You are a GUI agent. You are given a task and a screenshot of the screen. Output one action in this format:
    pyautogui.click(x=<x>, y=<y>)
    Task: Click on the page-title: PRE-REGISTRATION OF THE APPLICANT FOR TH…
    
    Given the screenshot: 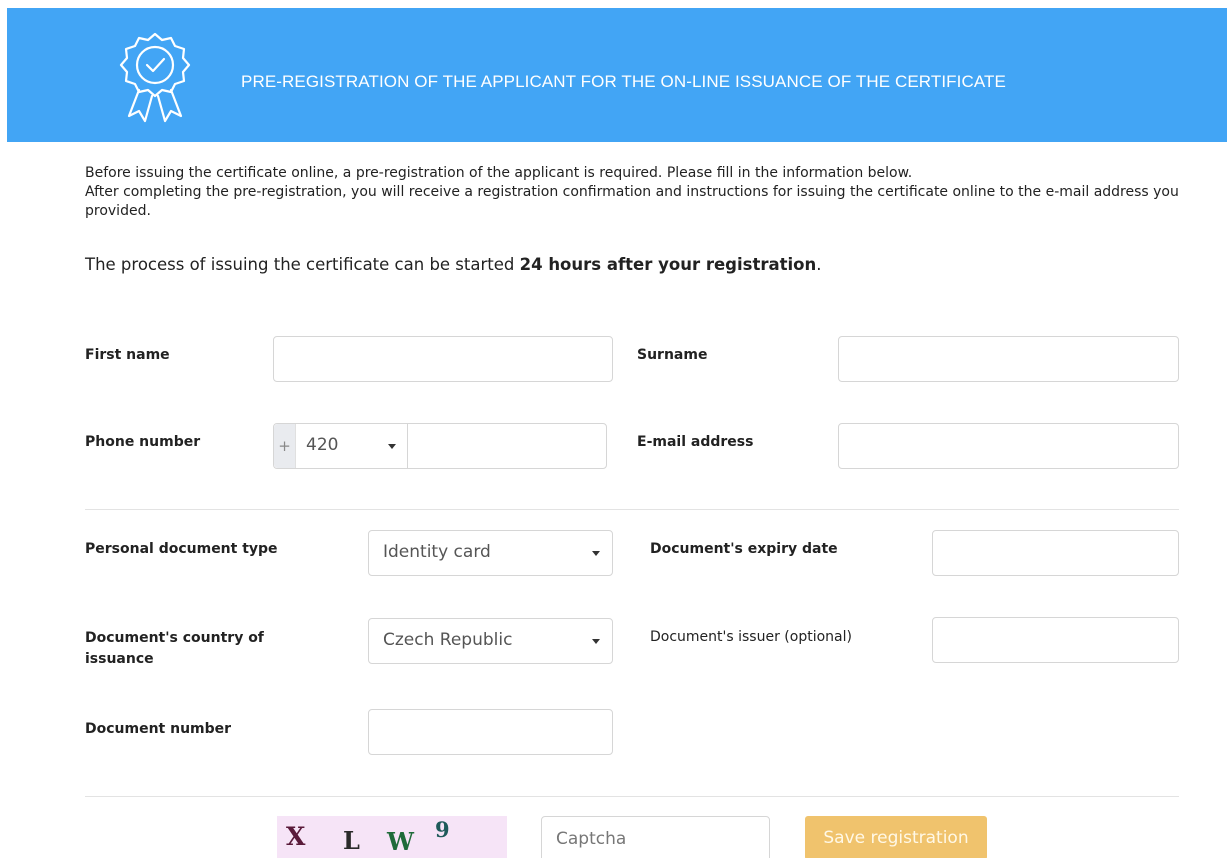 What is the action you would take?
    pyautogui.click(x=623, y=81)
    